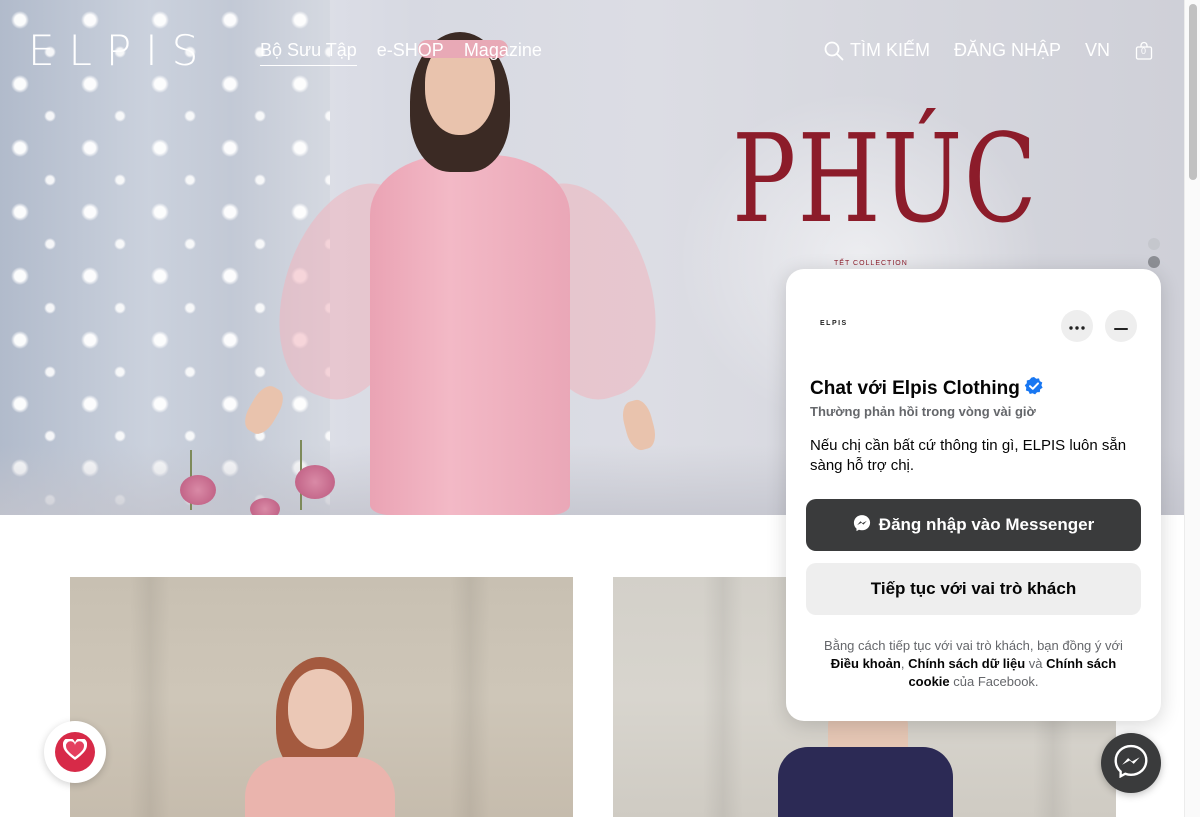 The height and width of the screenshot is (817, 1200). What do you see at coordinates (923, 411) in the screenshot?
I see `chat-response-time: Thường phản hồi trong vòng vài giờ` at bounding box center [923, 411].